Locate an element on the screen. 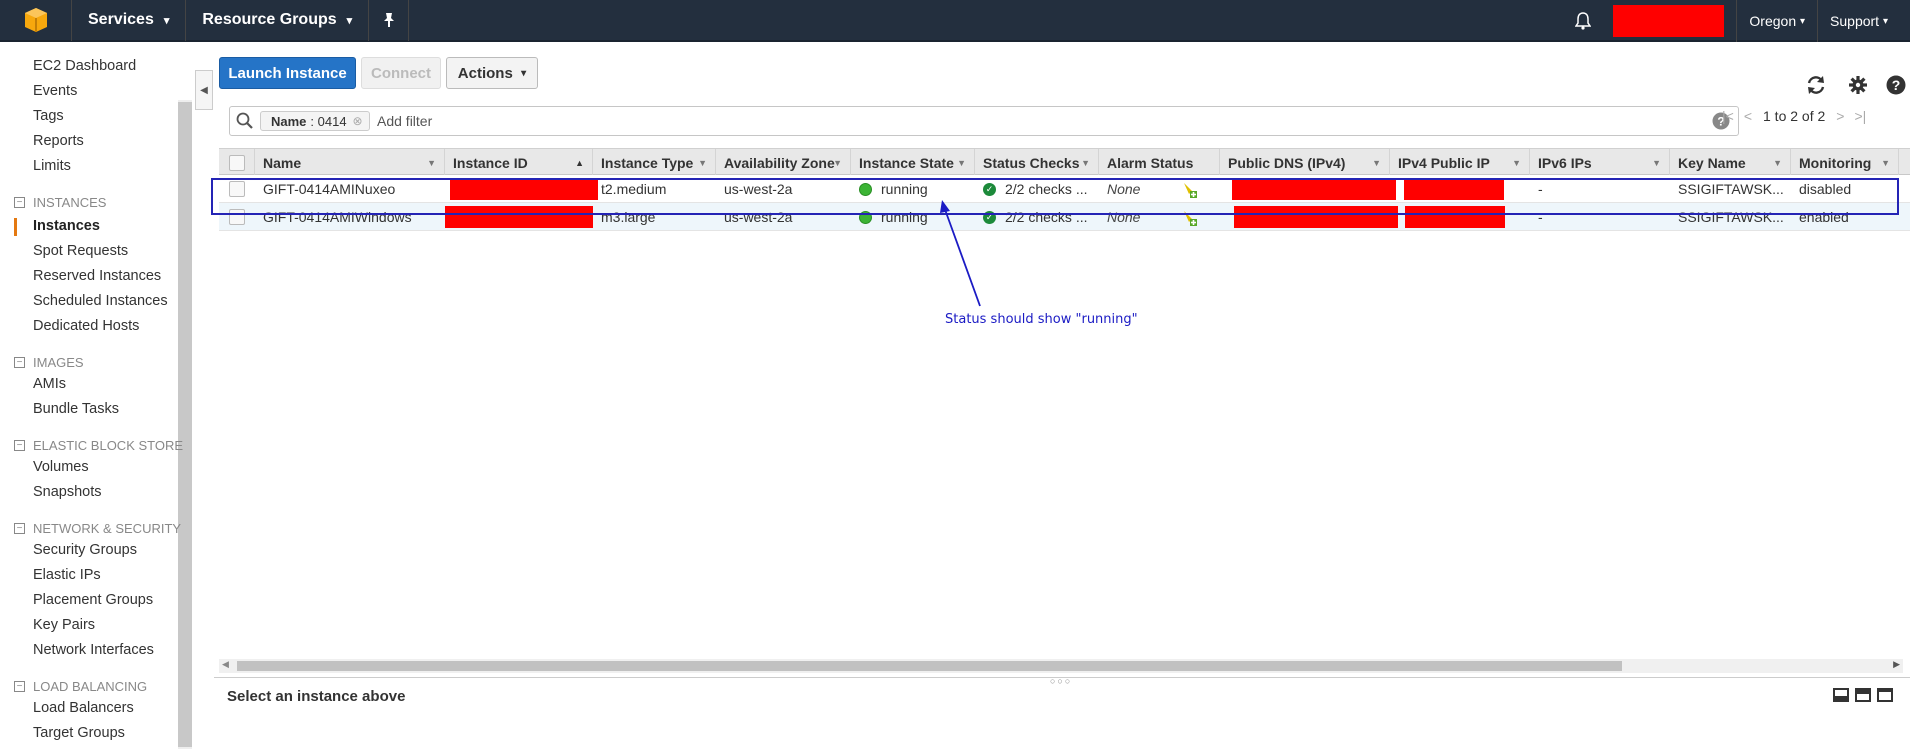 This screenshot has width=1910, height=749. sidebar-item-load-balancers: Load Balancers is located at coordinates (83, 708).